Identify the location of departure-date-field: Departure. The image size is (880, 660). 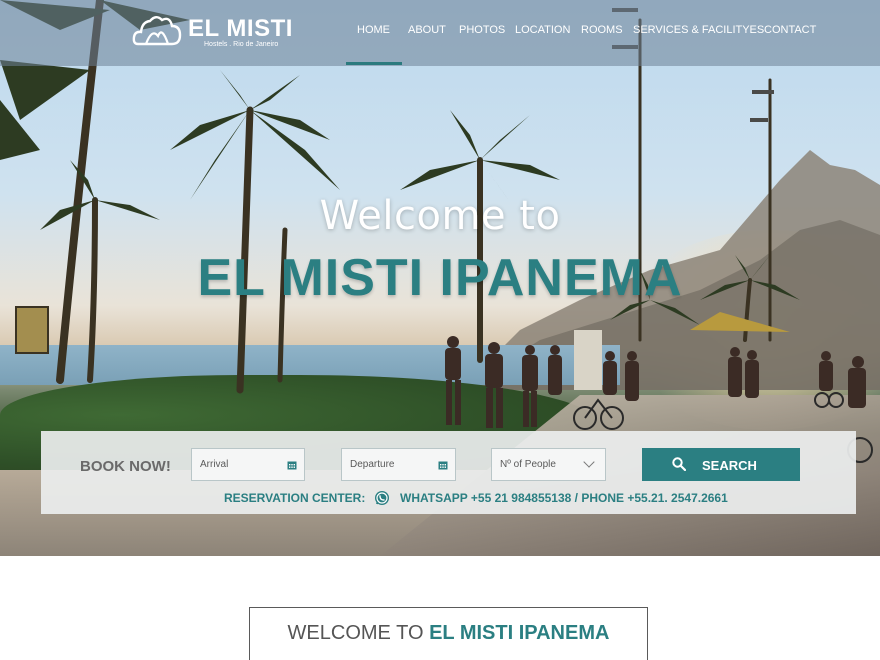
(398, 464).